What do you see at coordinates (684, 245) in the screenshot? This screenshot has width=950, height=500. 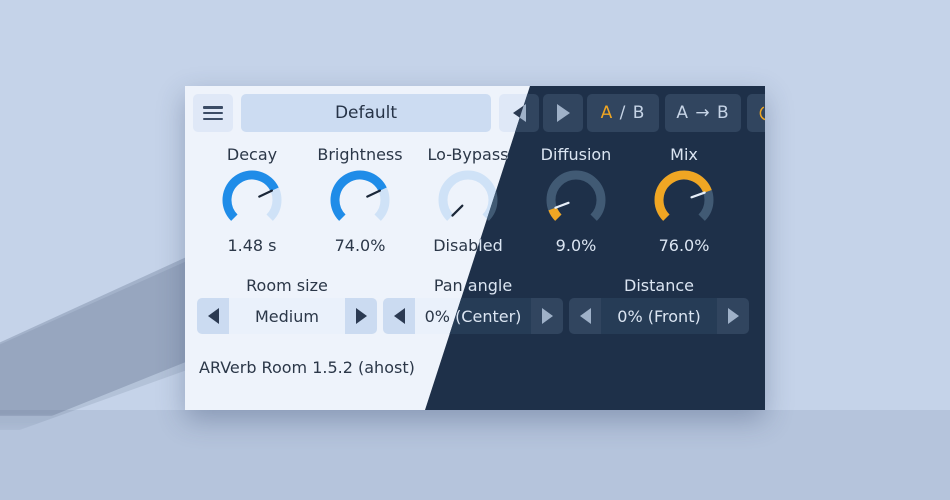 I see `knob-value: 76.0%` at bounding box center [684, 245].